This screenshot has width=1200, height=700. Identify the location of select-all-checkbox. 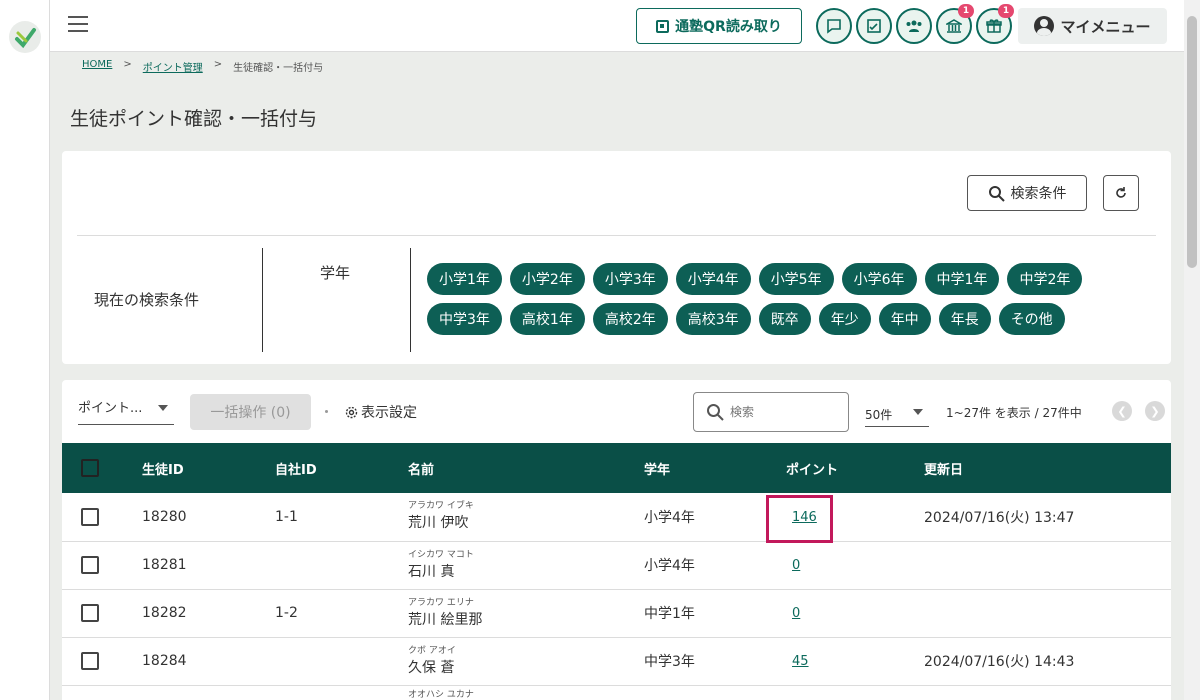
(90, 468).